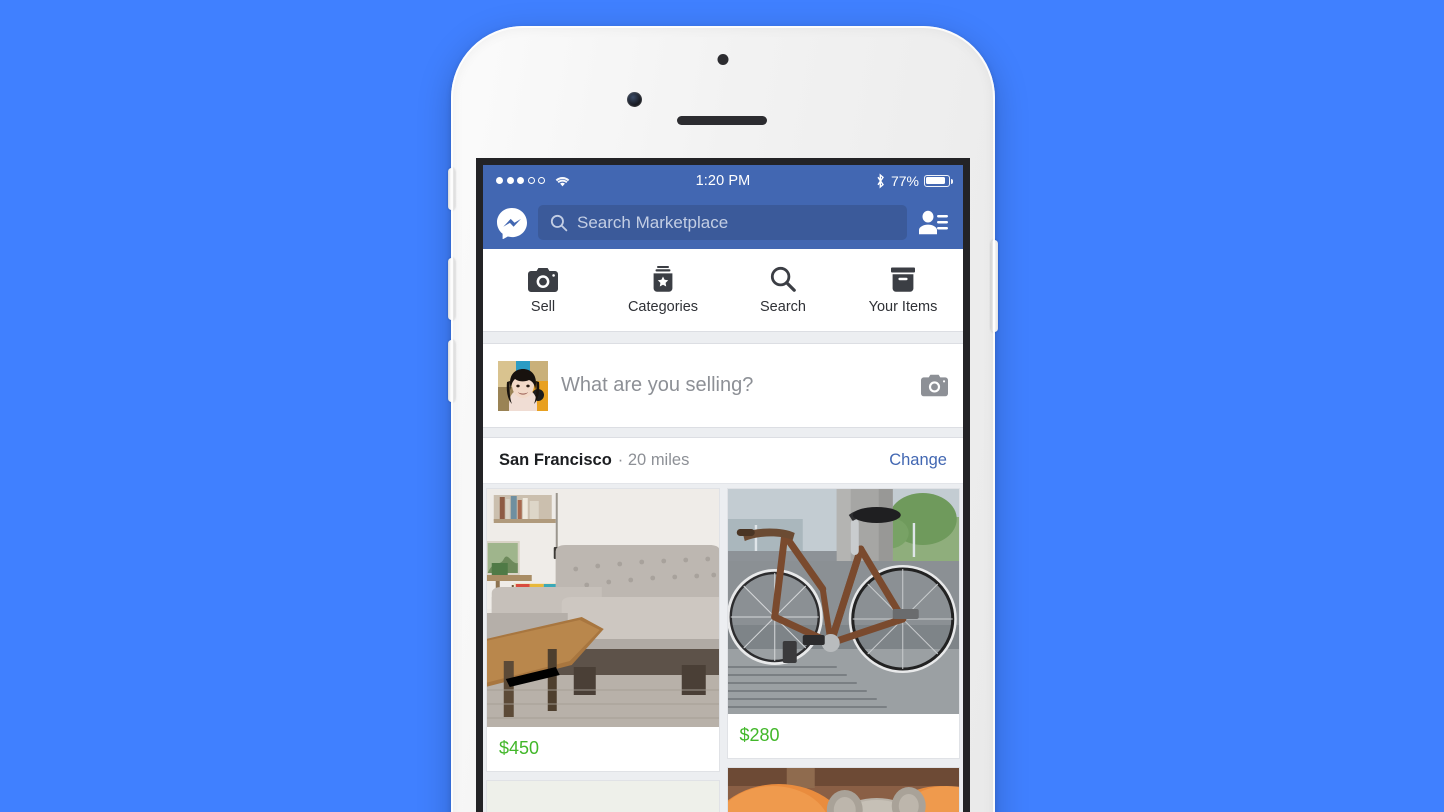  I want to click on nav-tab-categories: Categories, so click(663, 290).